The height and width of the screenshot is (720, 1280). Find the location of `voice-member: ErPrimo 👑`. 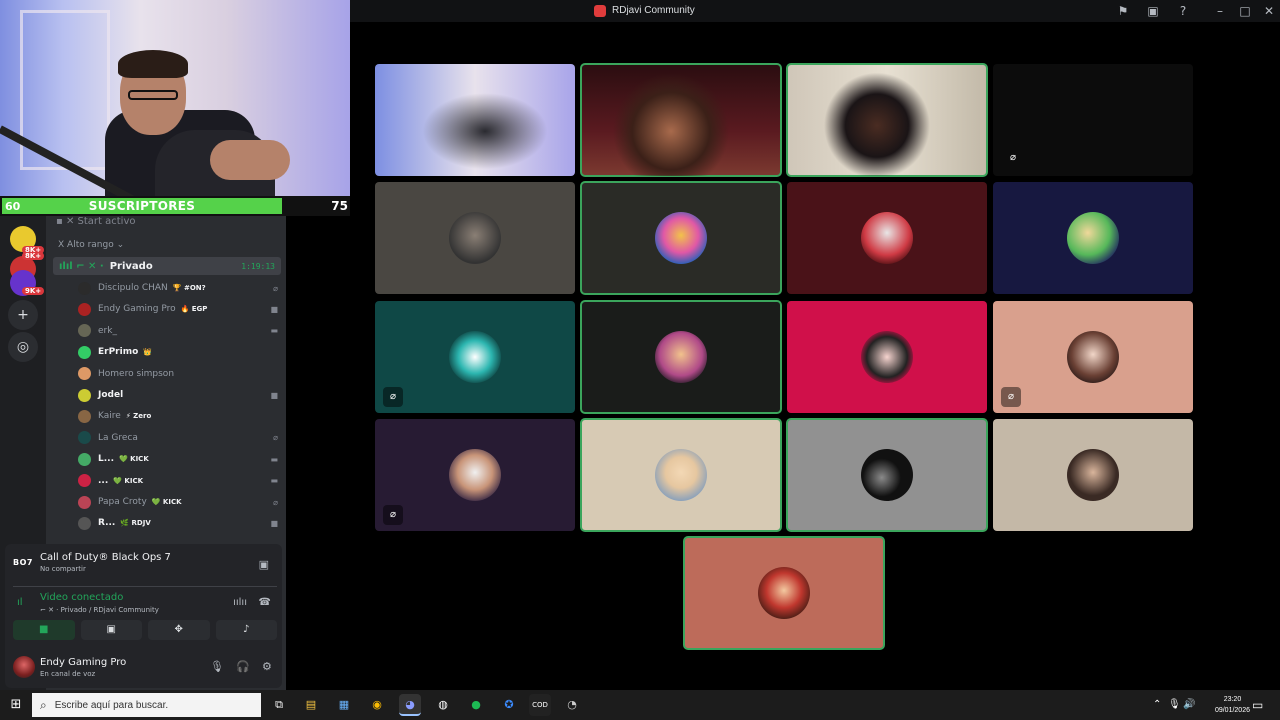

voice-member: ErPrimo 👑 is located at coordinates (180, 352).